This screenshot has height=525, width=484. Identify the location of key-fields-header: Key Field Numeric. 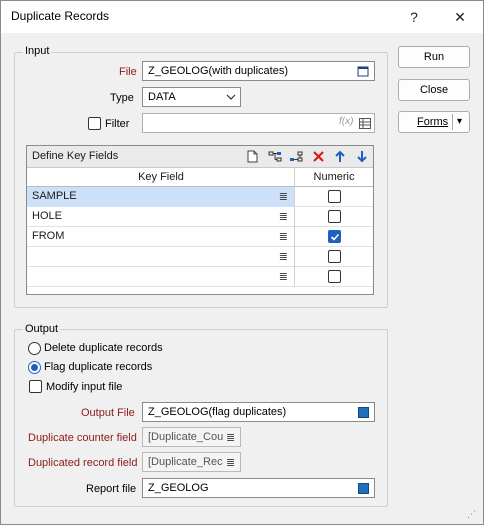
(200, 177).